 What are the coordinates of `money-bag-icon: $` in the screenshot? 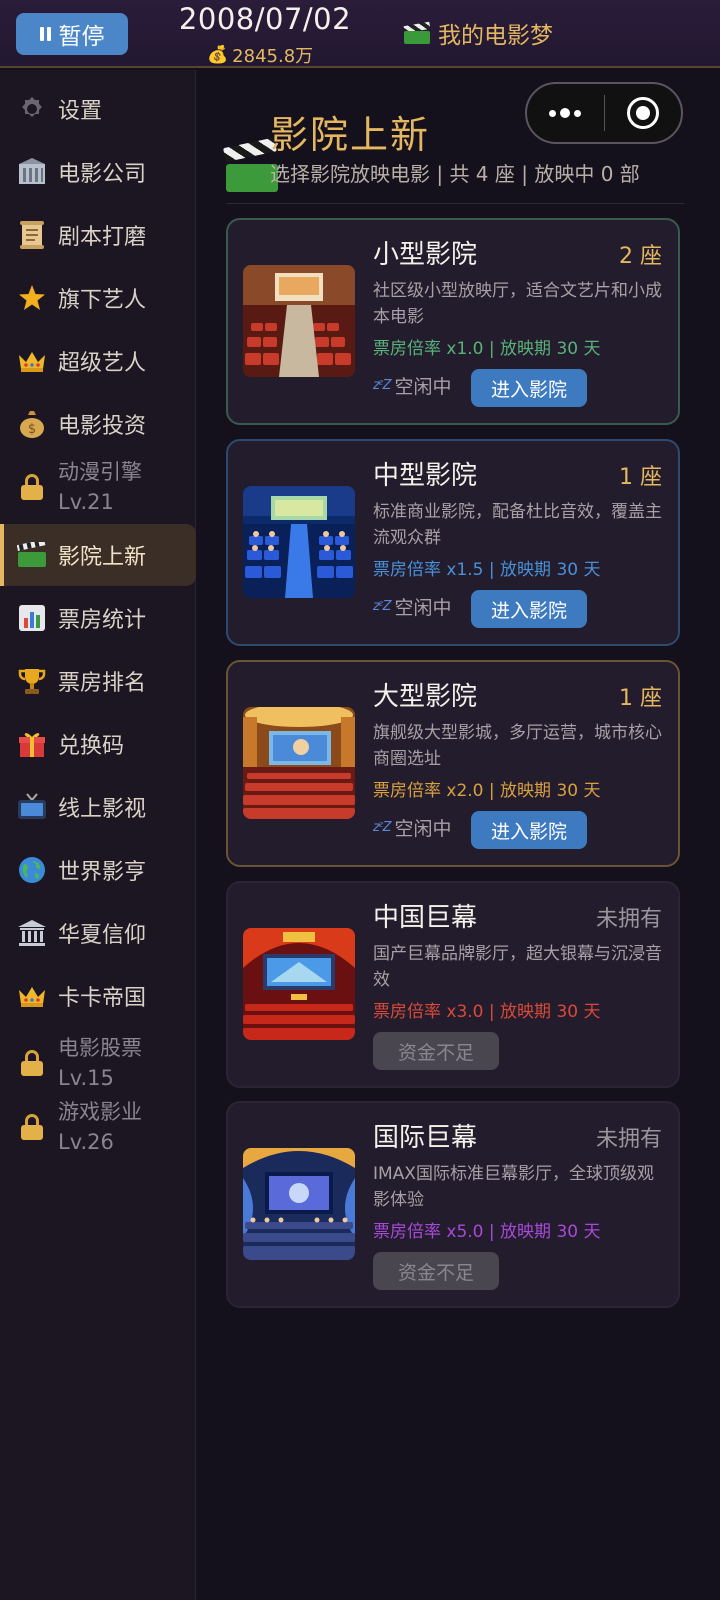 It's located at (32, 424).